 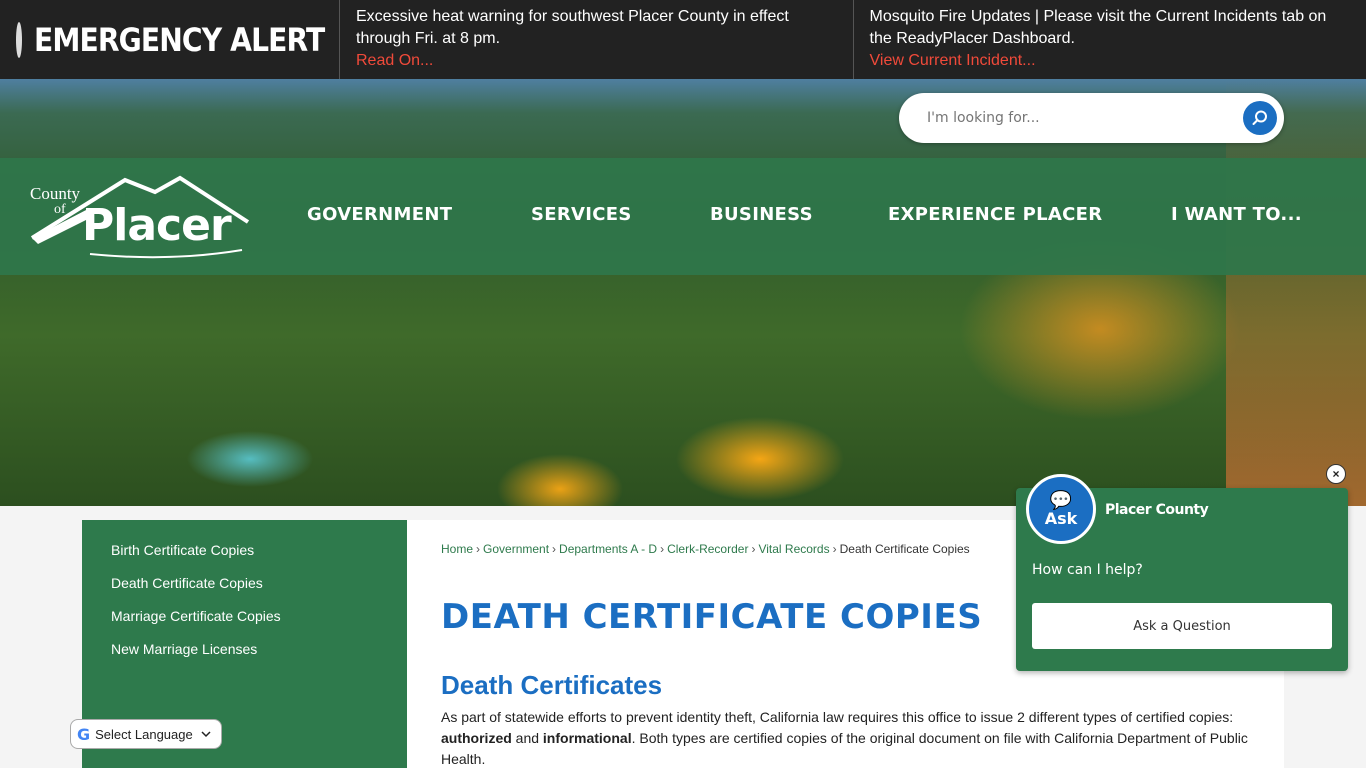 What do you see at coordinates (1077, 118) in the screenshot?
I see `search-input` at bounding box center [1077, 118].